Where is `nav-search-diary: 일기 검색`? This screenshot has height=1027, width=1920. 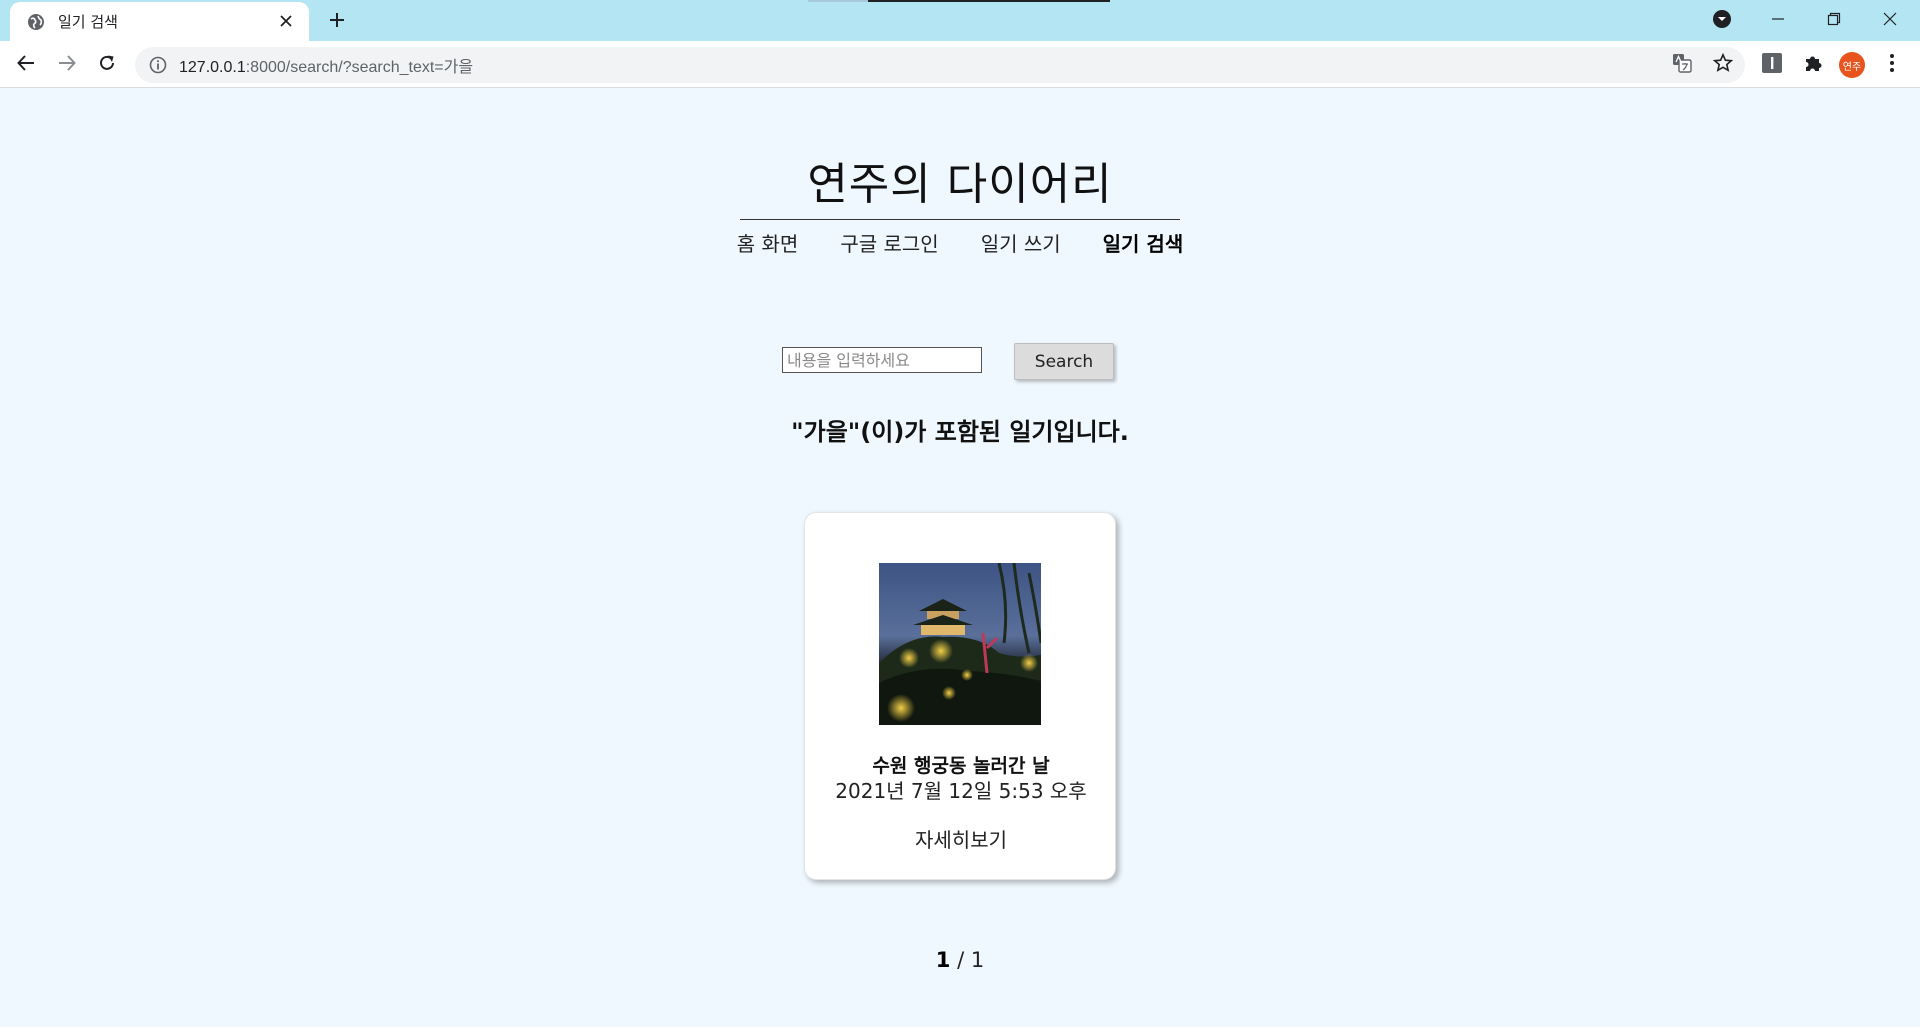
nav-search-diary: 일기 검색 is located at coordinates (1143, 242).